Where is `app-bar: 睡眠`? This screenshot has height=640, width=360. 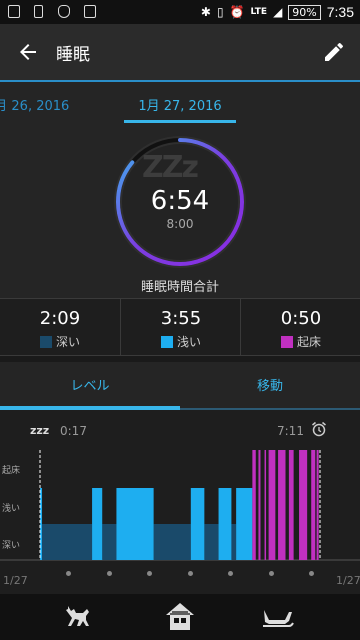 app-bar: 睡眠 is located at coordinates (180, 52).